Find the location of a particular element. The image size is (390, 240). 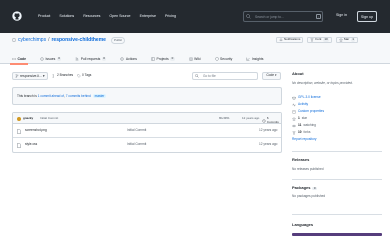

fork-button: Fork 10 is located at coordinates (319, 40).